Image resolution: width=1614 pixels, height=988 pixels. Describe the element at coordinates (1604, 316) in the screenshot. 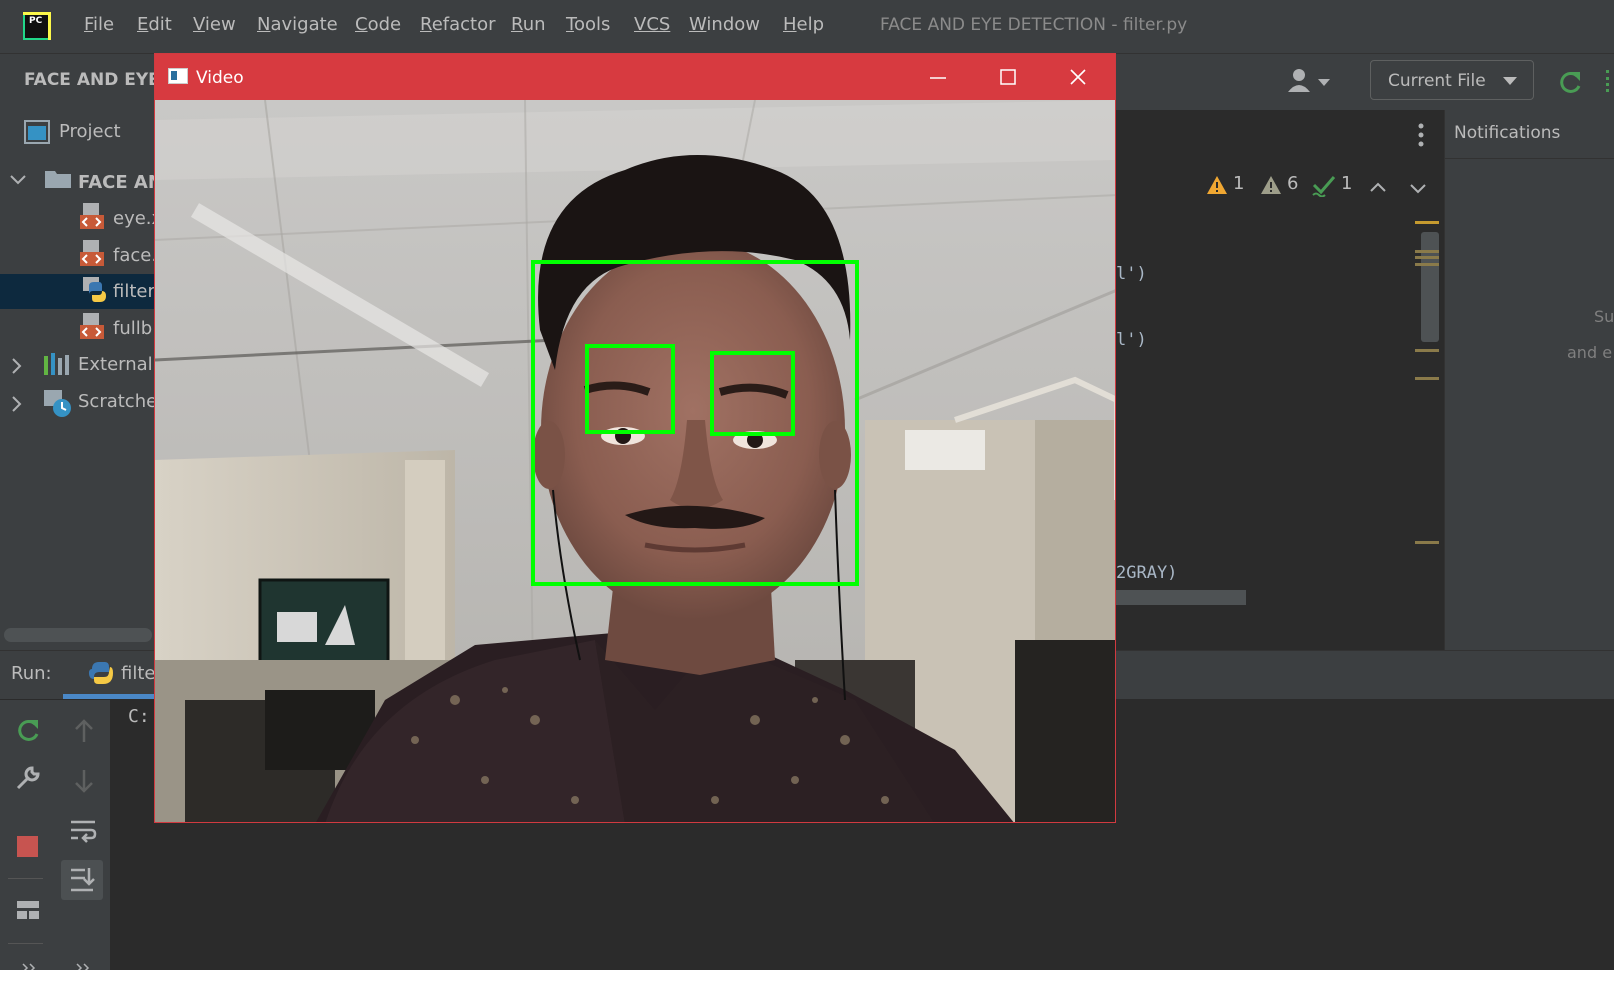

I see `notifications-empty-text: Su` at that location.